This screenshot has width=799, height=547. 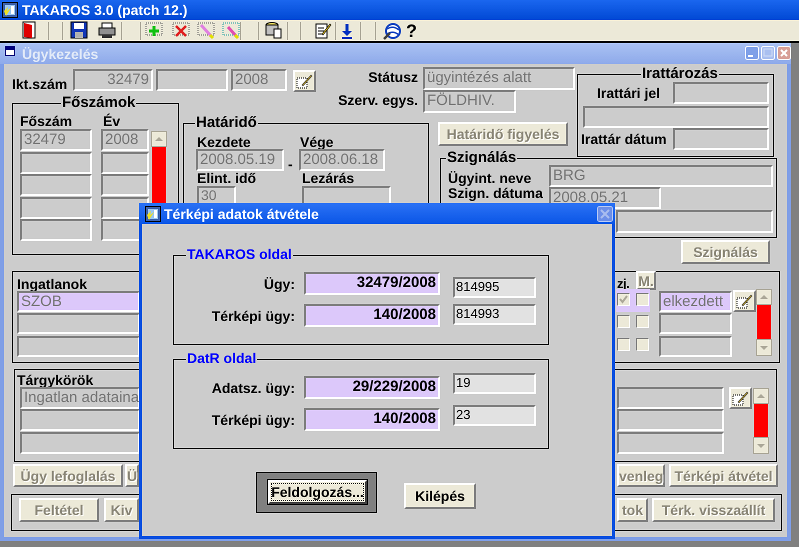 I want to click on input-field: 32479/2008, so click(x=372, y=283).